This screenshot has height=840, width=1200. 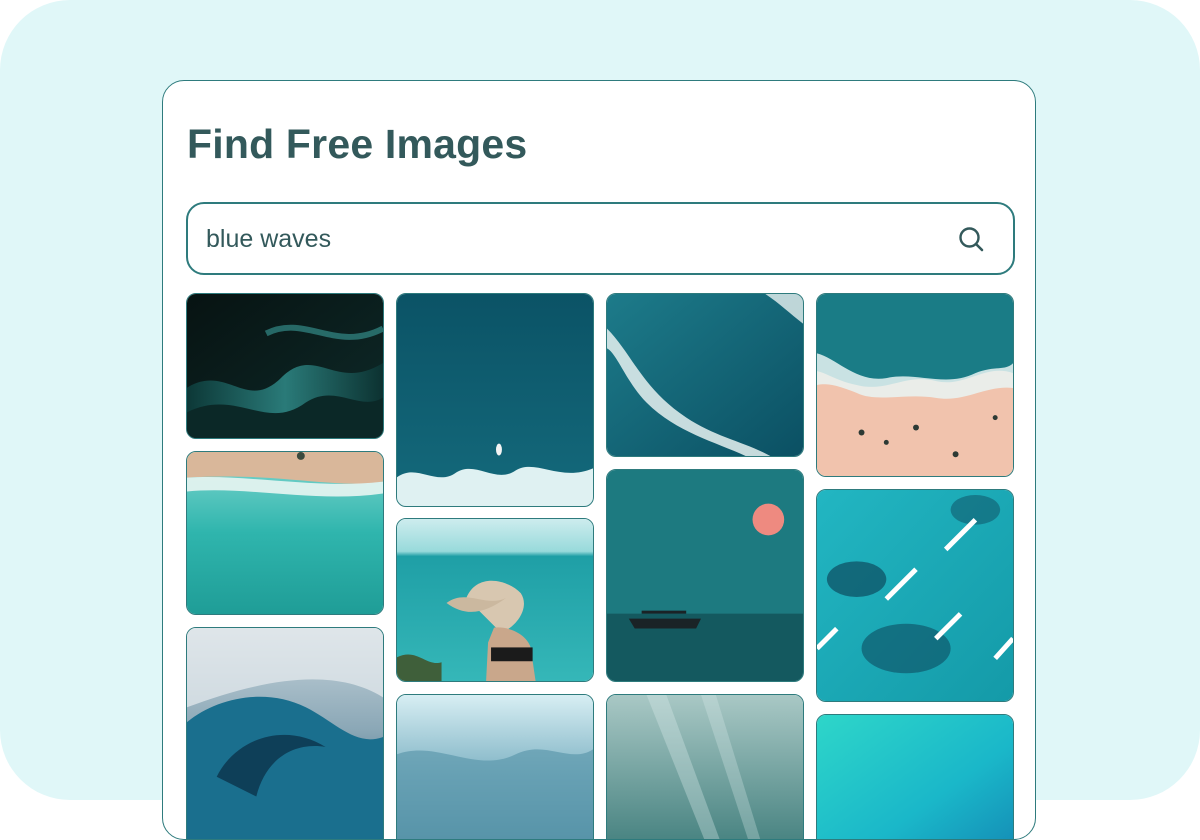 What do you see at coordinates (495, 600) in the screenshot?
I see `image-woman-hair-blowing-sea` at bounding box center [495, 600].